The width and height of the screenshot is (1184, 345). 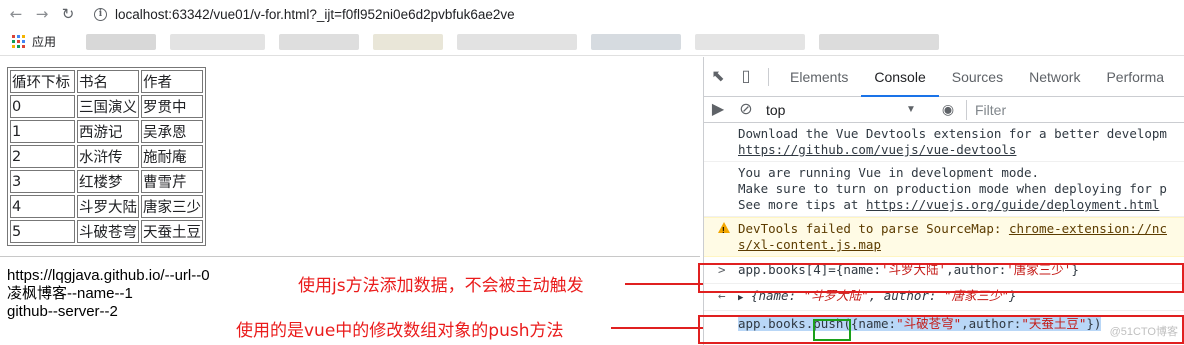 I want to click on table-cell: 斗罗大陆, so click(x=108, y=206).